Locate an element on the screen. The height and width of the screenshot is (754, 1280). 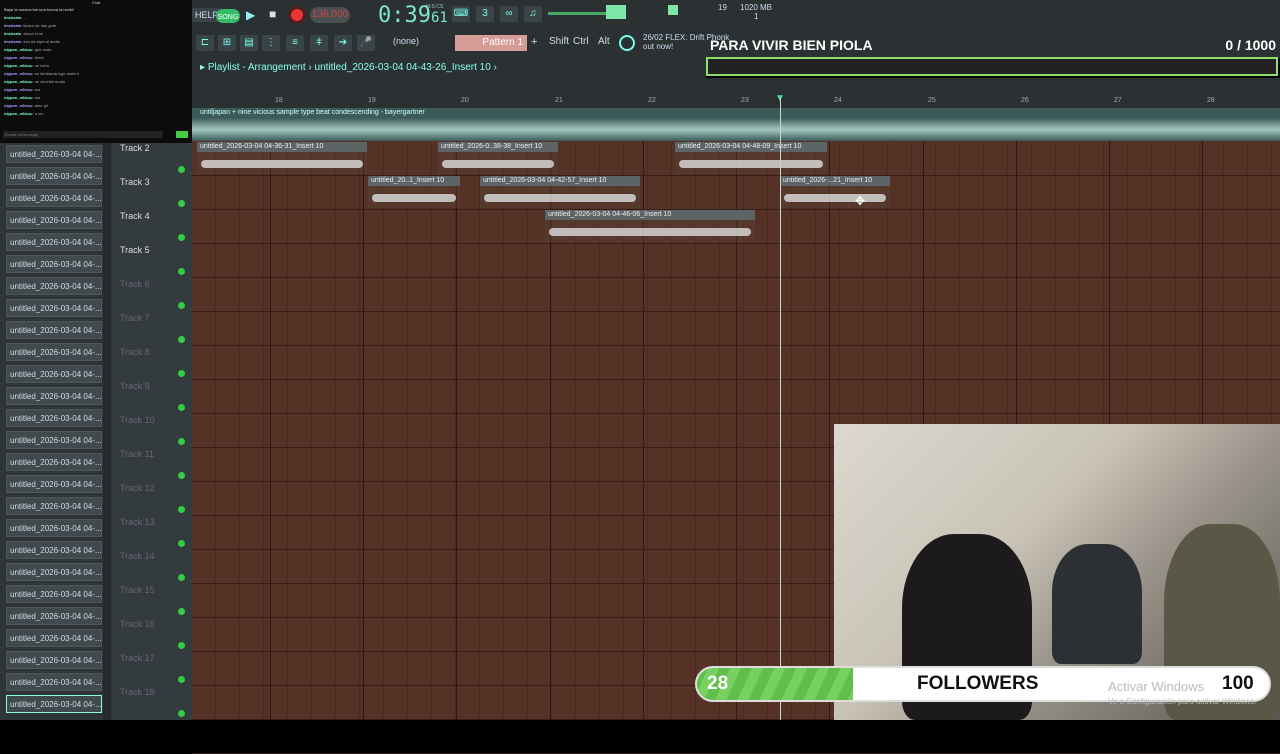
plugin-picker-icon: ➔ is located at coordinates (343, 43).